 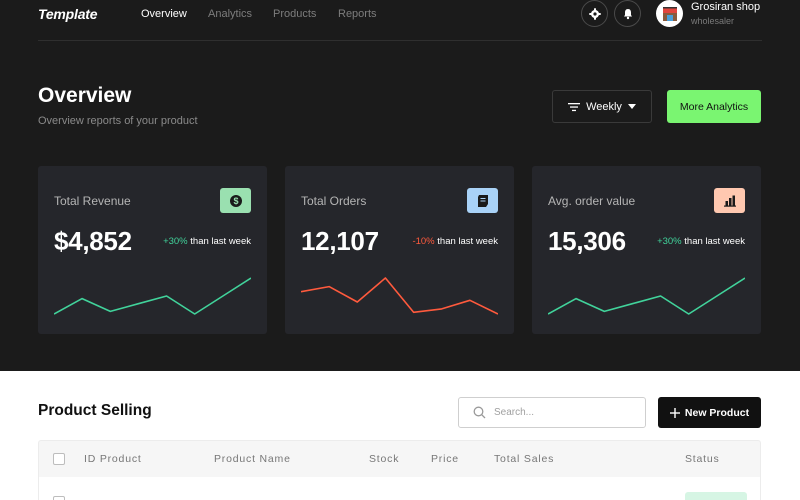 What do you see at coordinates (384, 459) in the screenshot?
I see `column-stock: Stock` at bounding box center [384, 459].